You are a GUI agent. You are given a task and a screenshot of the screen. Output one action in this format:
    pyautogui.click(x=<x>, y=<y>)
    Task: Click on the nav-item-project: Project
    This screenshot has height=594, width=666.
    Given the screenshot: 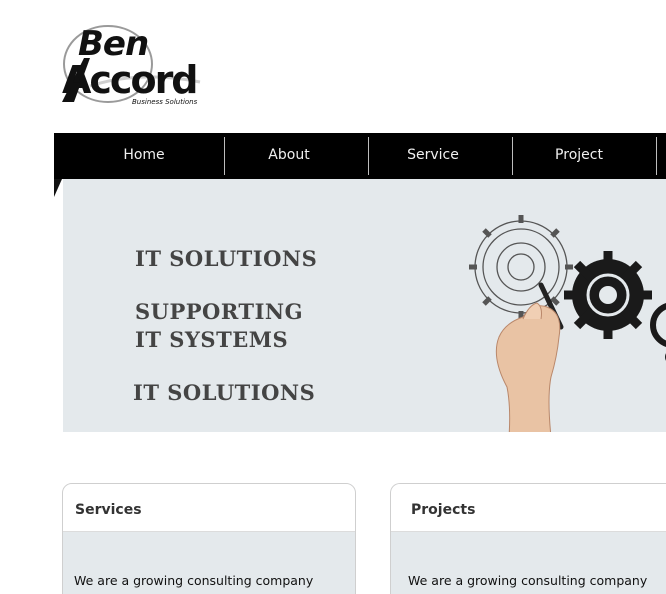 What is the action you would take?
    pyautogui.click(x=579, y=156)
    